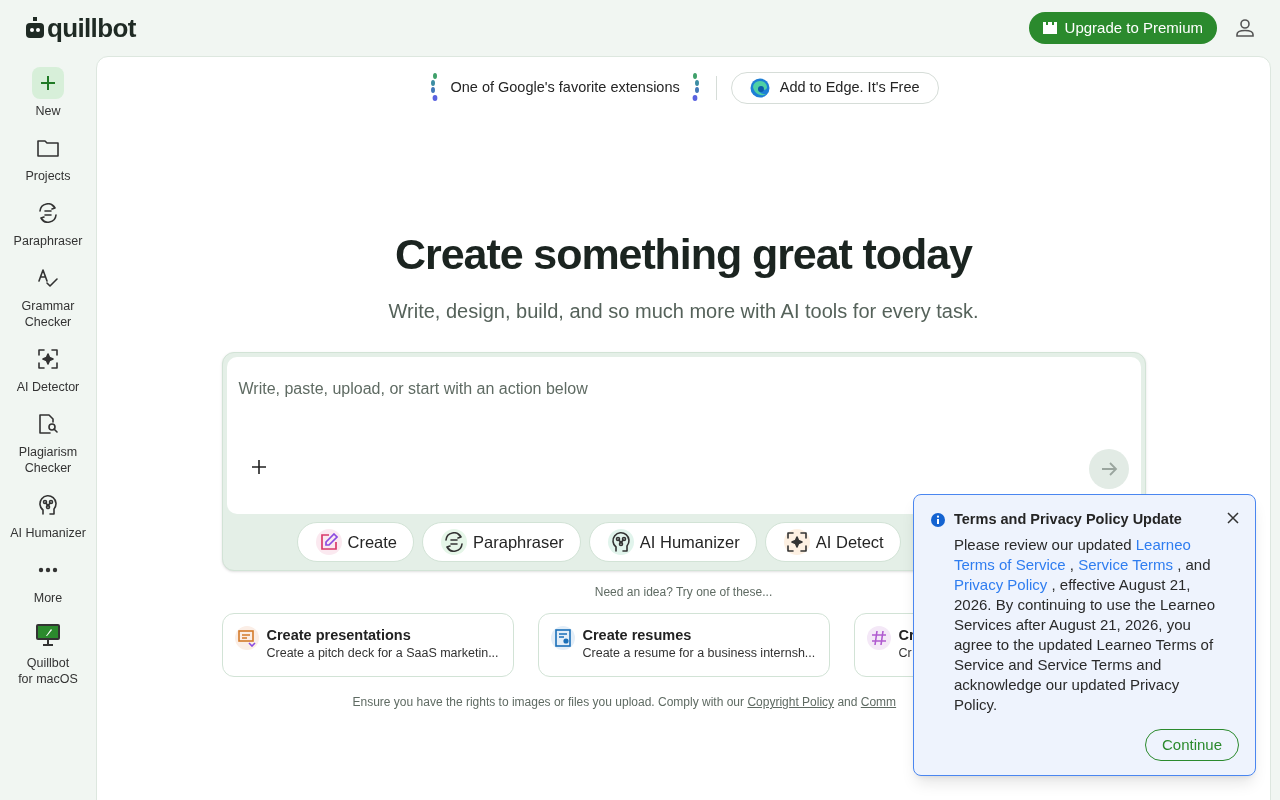 This screenshot has width=1280, height=800. I want to click on presentation-icon, so click(246, 638).